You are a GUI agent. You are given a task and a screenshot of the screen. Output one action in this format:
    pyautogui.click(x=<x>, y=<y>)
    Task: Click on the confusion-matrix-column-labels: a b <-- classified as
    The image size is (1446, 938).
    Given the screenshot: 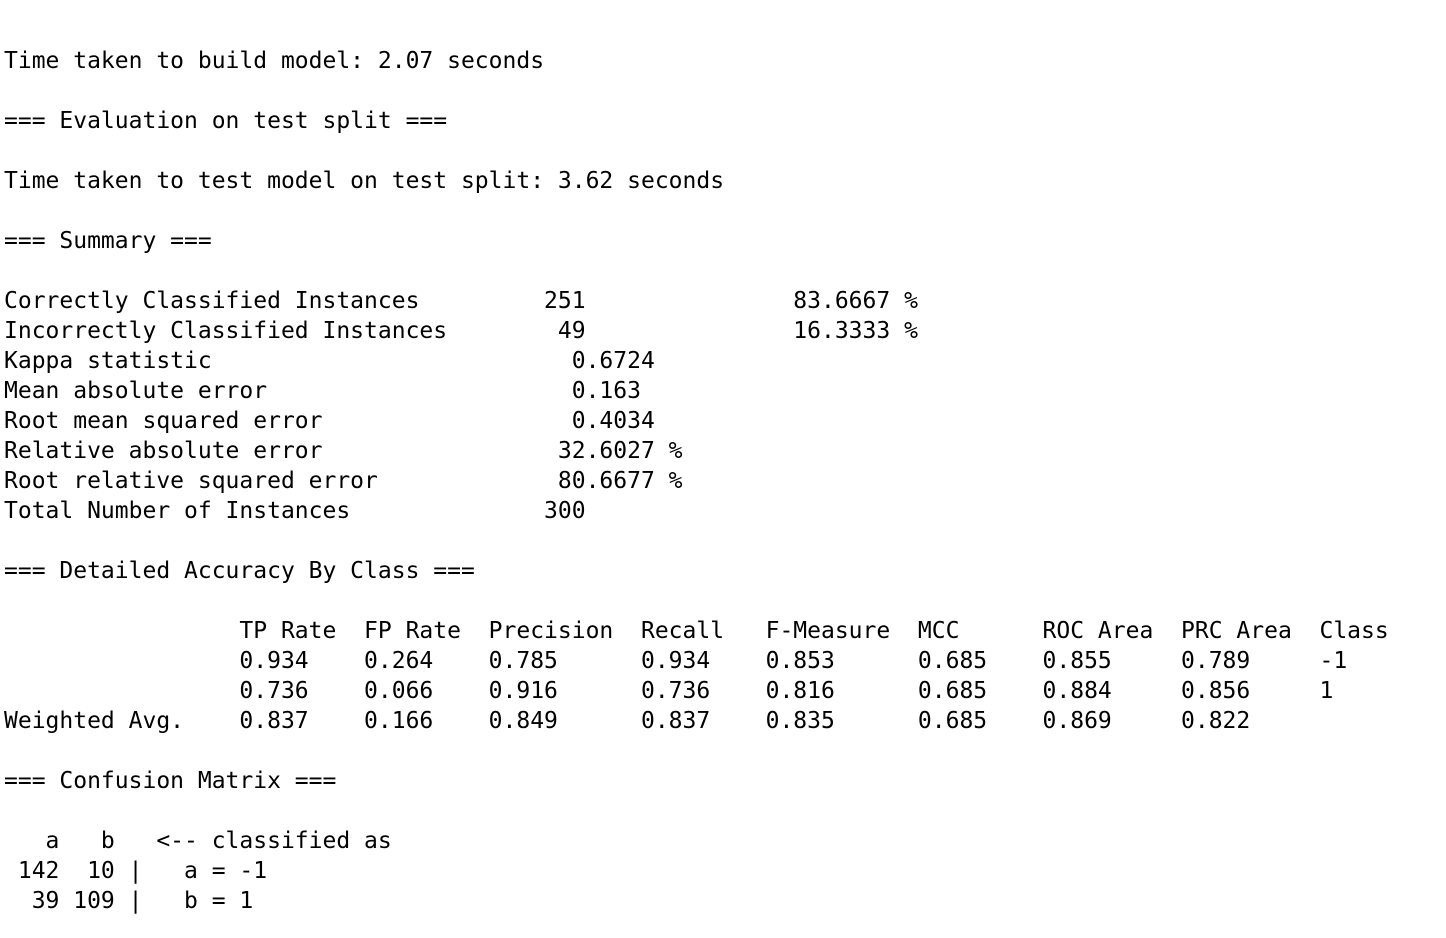 What is the action you would take?
    pyautogui.click(x=198, y=841)
    